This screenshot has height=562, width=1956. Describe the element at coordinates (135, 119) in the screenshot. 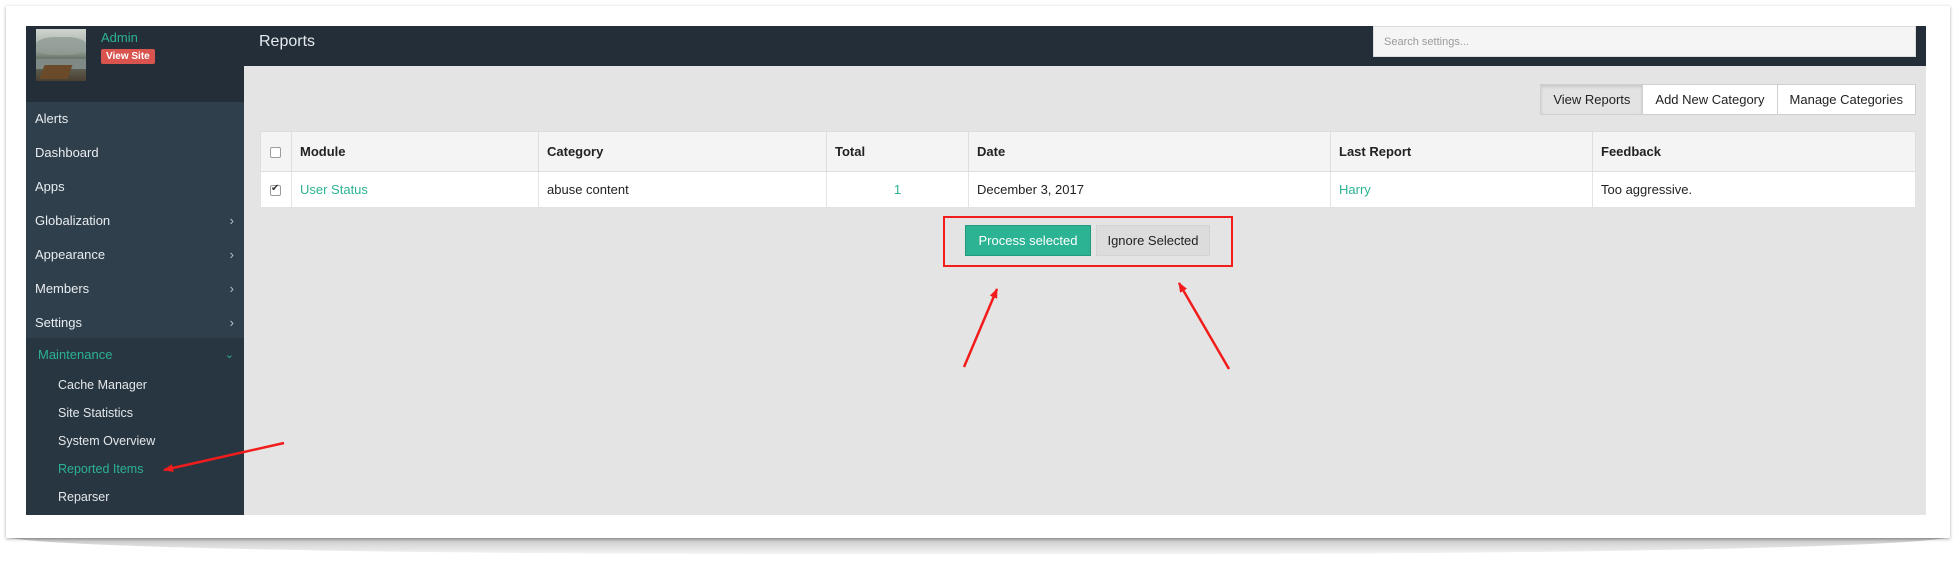

I see `sidebar-item-alerts: Alerts` at that location.